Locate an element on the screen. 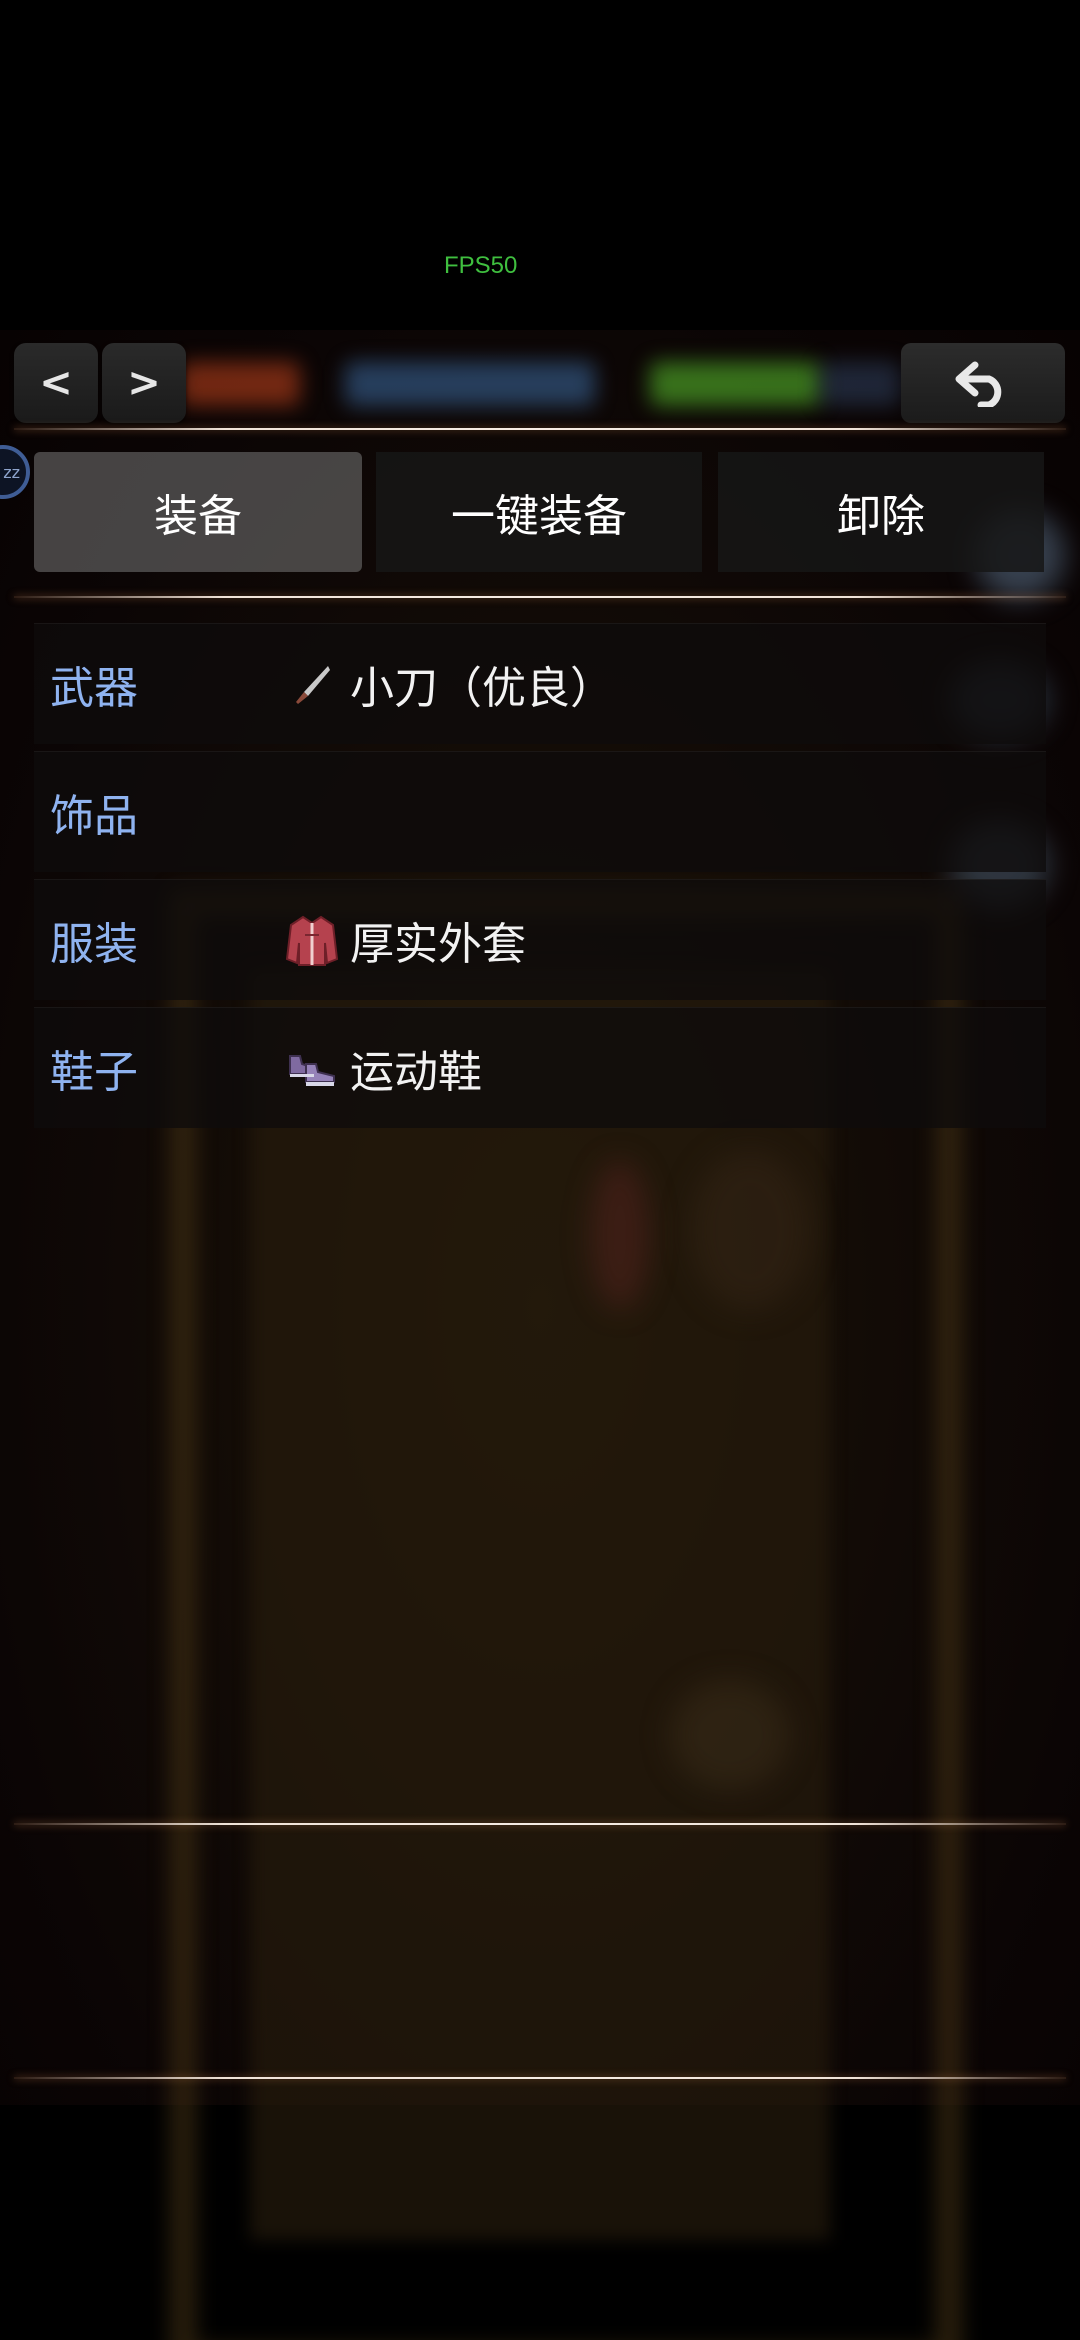 This screenshot has height=2340, width=1080. fps-counter: FPS50 is located at coordinates (481, 265).